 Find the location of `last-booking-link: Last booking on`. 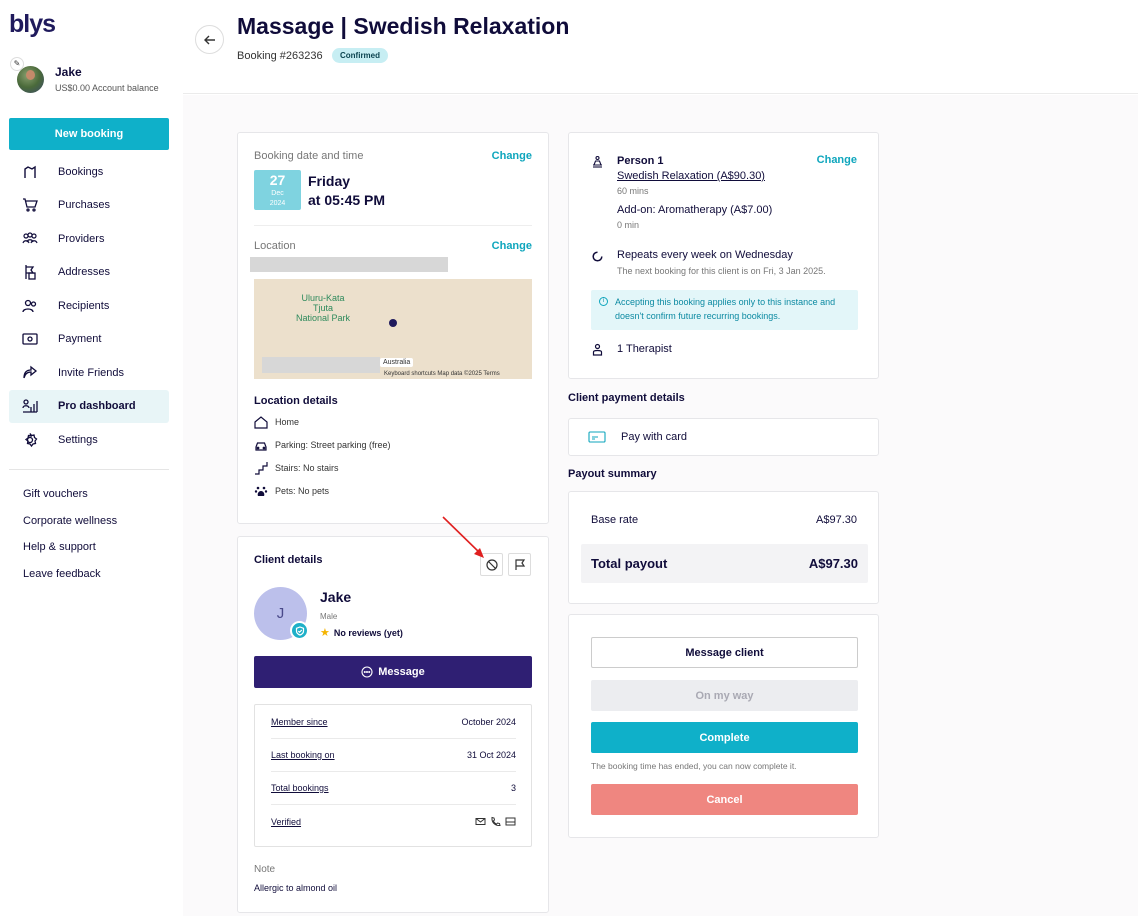

last-booking-link: Last booking on is located at coordinates (303, 755).